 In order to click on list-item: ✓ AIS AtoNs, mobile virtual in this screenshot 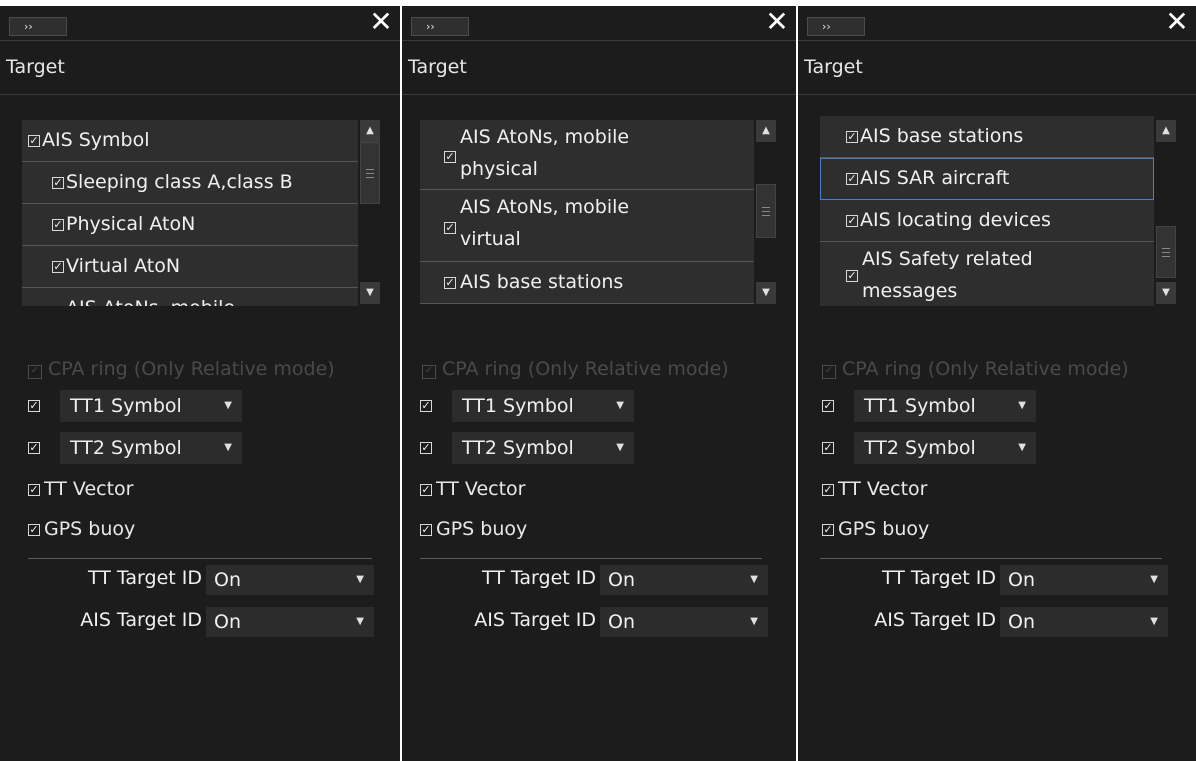, I will do `click(587, 226)`.